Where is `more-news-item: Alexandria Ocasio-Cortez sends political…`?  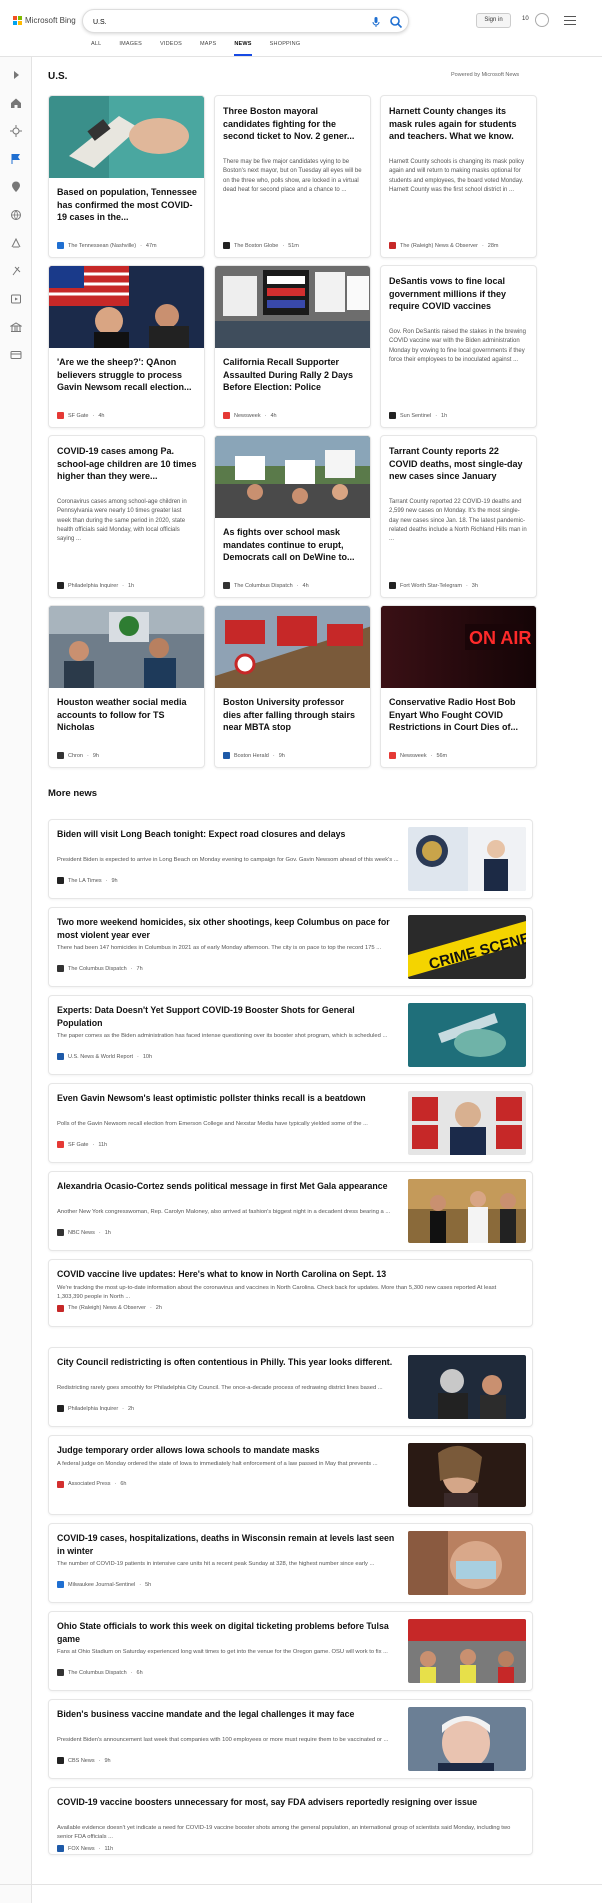
more-news-item: Alexandria Ocasio-Cortez sends political… is located at coordinates (290, 1211).